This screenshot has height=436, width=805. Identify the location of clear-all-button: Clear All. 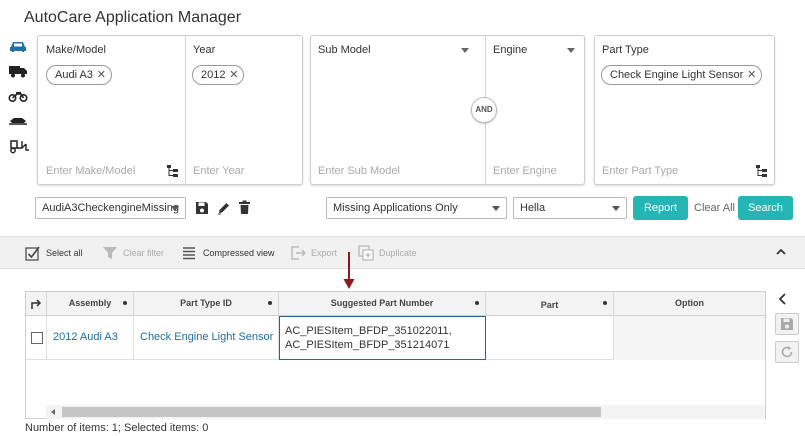
(714, 208).